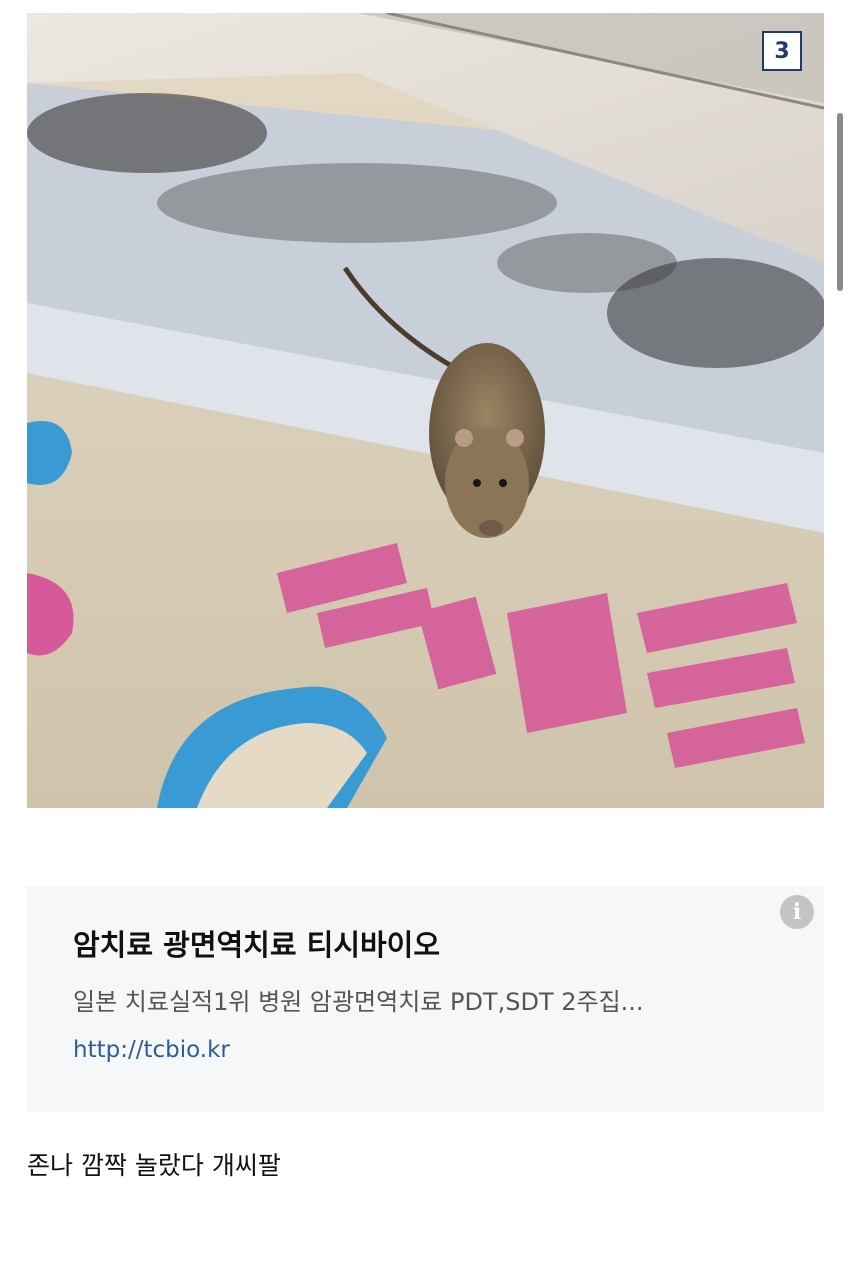 The image size is (850, 1268). What do you see at coordinates (154, 1165) in the screenshot?
I see `post-caption: 존나 깜짝 놀랐다 개씨팔` at bounding box center [154, 1165].